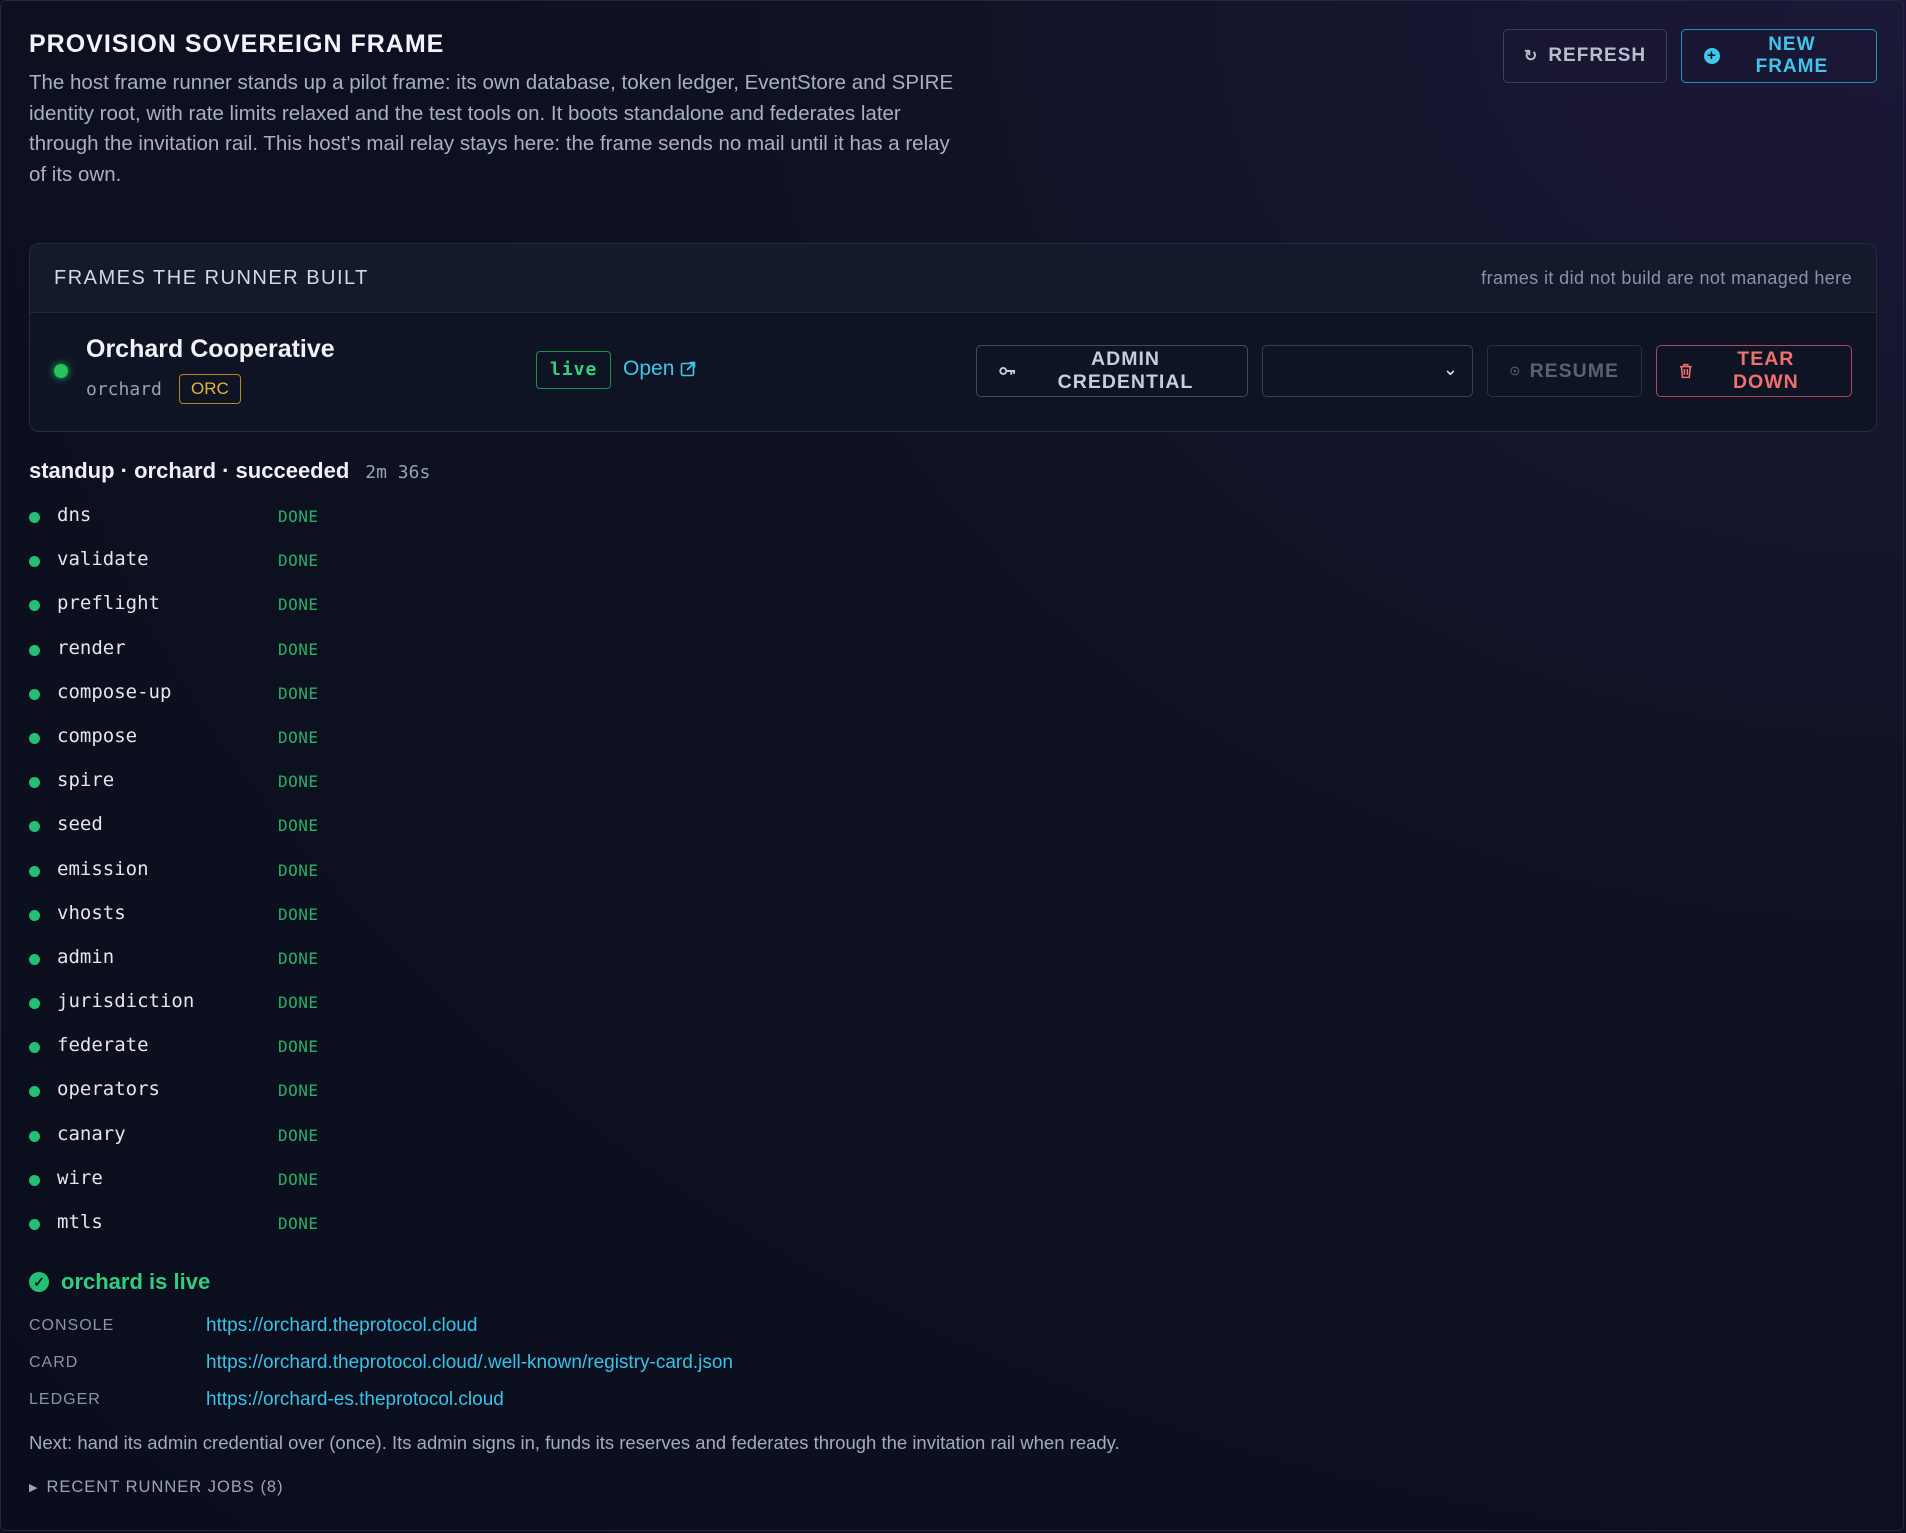 The height and width of the screenshot is (1533, 1906). What do you see at coordinates (103, 1045) in the screenshot?
I see `step-name: federate` at bounding box center [103, 1045].